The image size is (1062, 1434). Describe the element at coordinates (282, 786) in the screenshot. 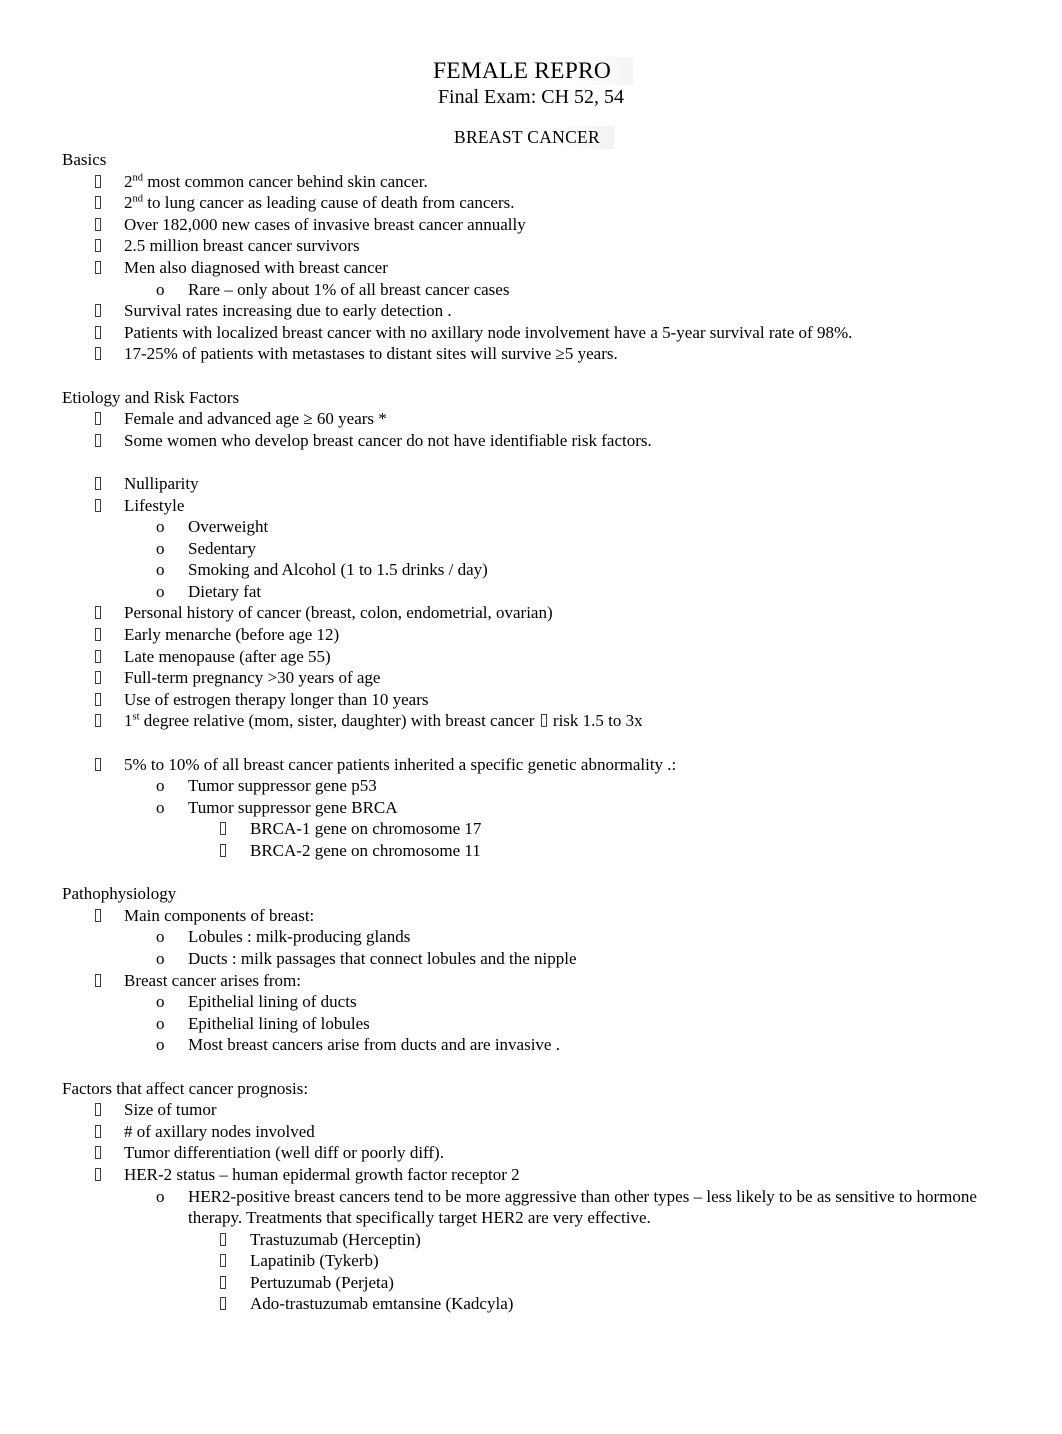

I see `list-item-label: Tumor suppressor gene p53` at that location.